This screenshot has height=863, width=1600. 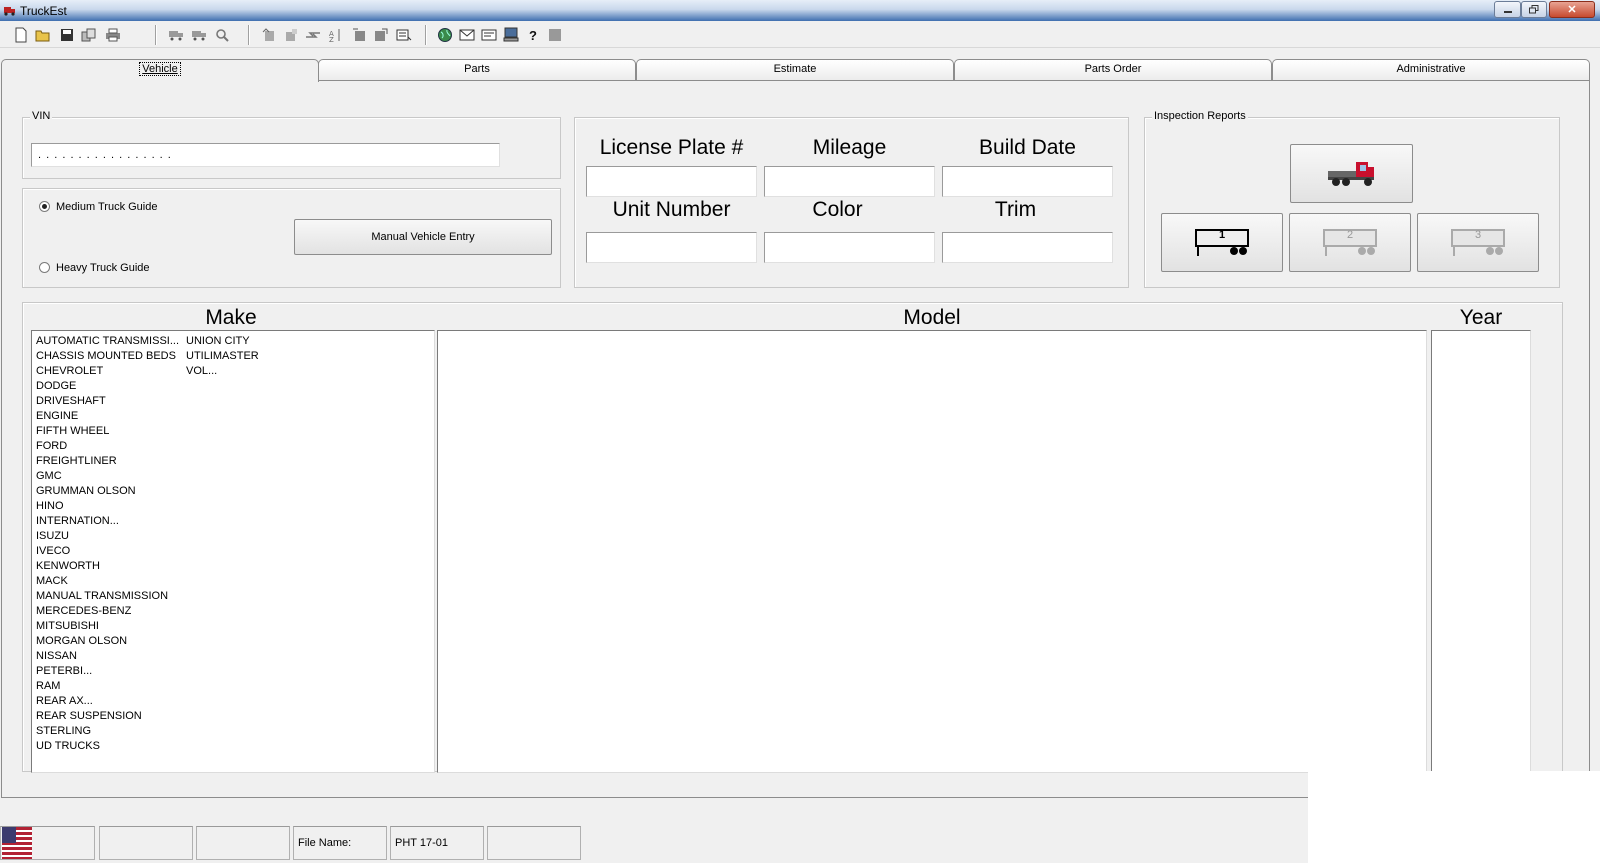 I want to click on us-flag-icon, so click(x=17, y=843).